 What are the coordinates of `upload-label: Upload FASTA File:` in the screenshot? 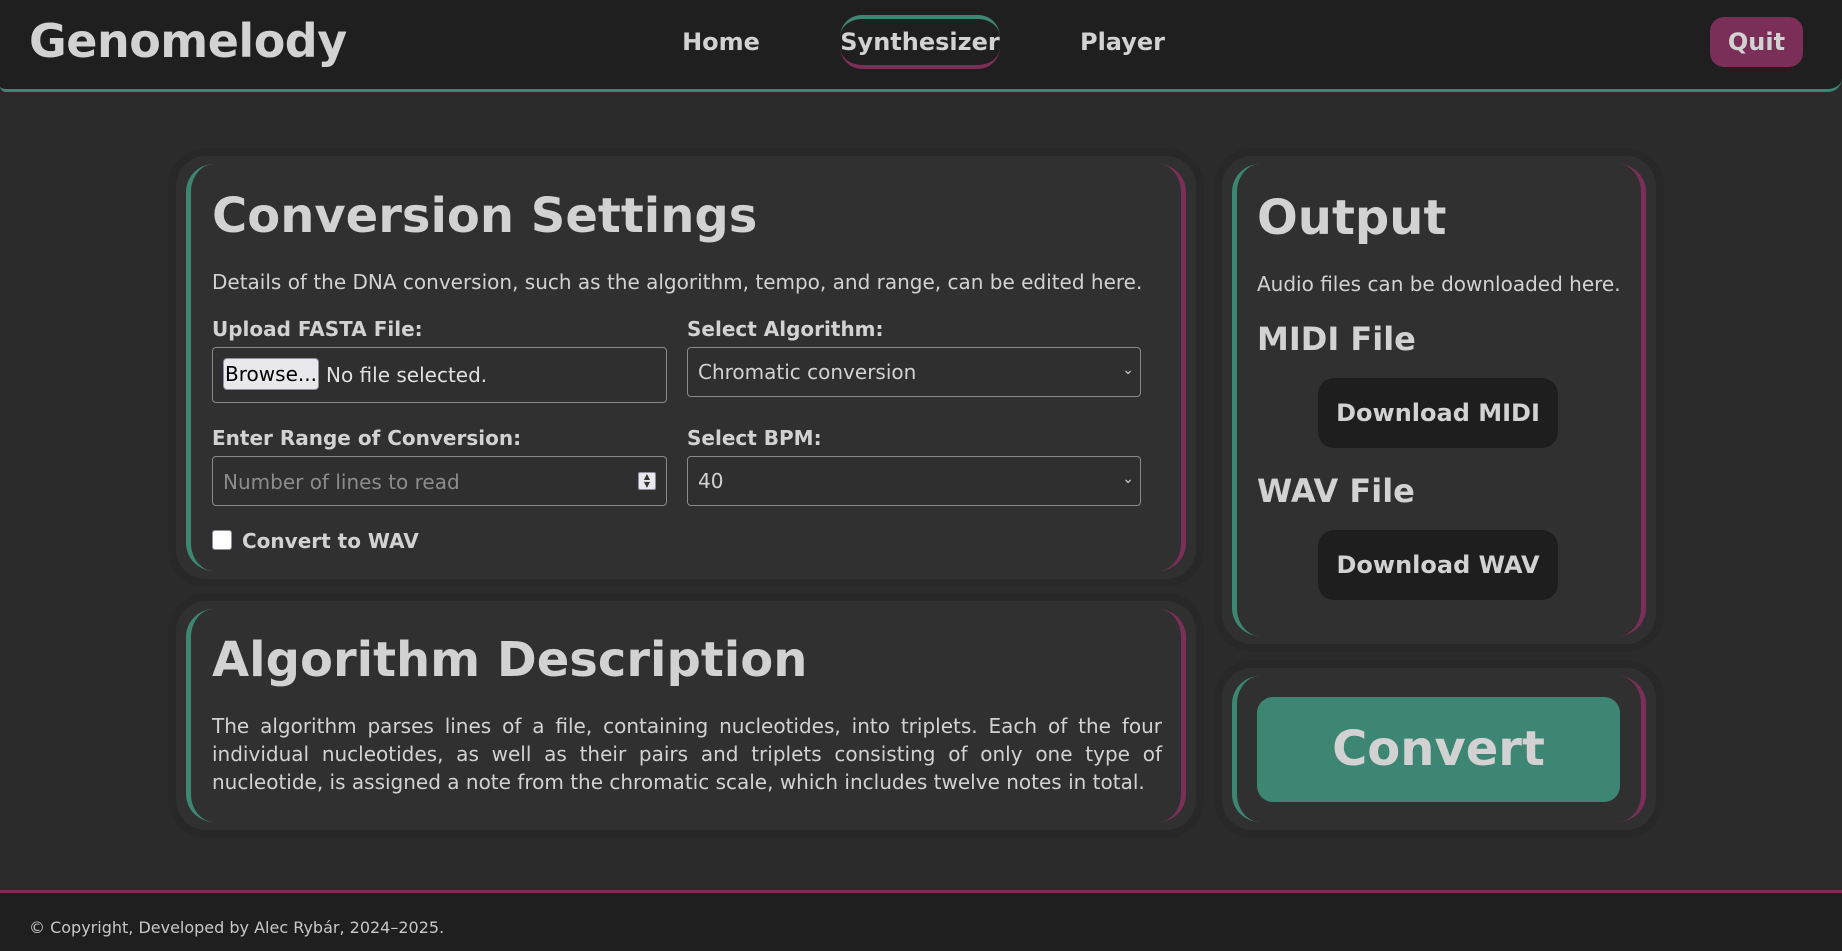 It's located at (317, 329).